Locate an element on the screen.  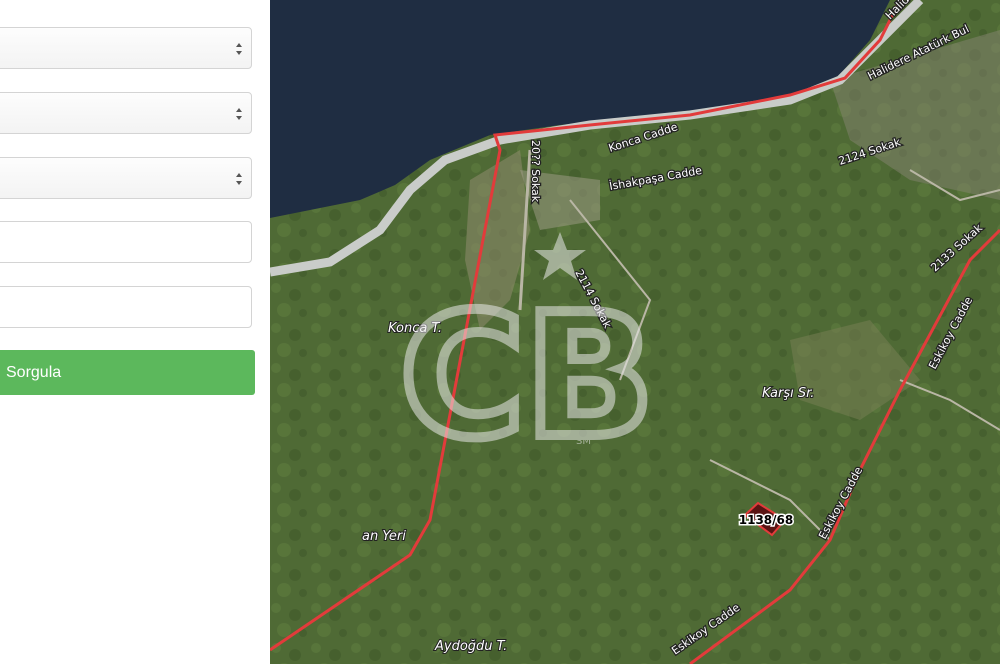
place-label: Karşı Sr. is located at coordinates (788, 393).